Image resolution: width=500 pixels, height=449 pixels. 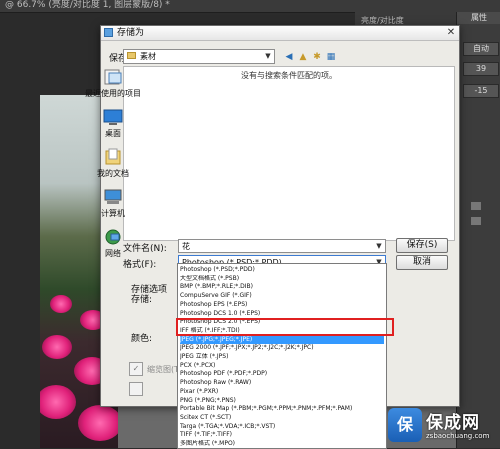 What do you see at coordinates (142, 300) in the screenshot?
I see `storage-label: 存储:` at bounding box center [142, 300].